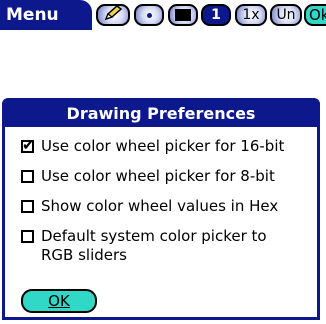 This screenshot has width=326, height=324. I want to click on ok-button: OK, so click(59, 301).